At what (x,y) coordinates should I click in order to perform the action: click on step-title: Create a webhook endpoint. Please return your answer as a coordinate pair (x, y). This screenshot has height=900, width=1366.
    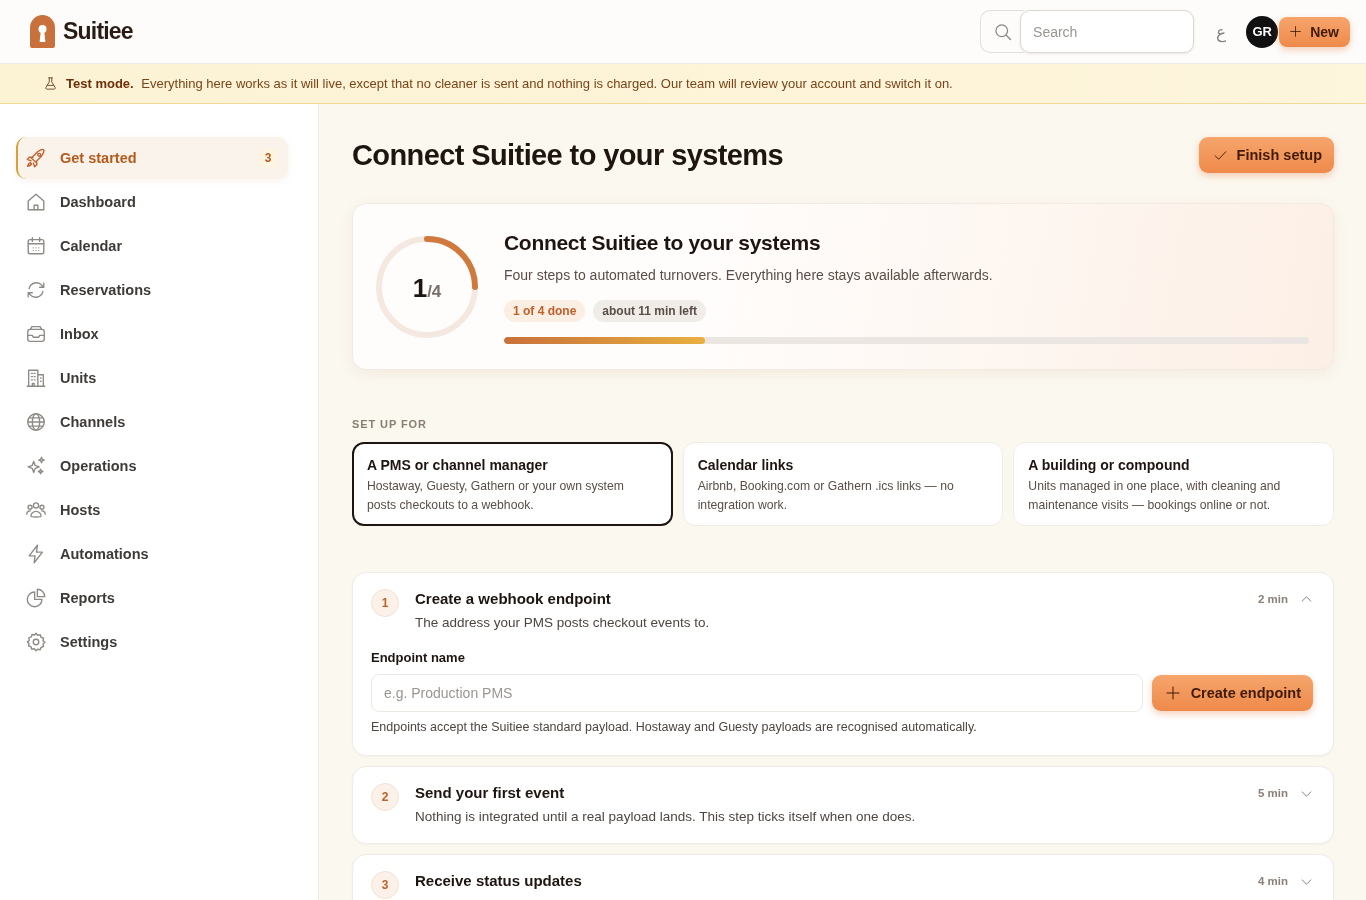
    Looking at the image, I should click on (836, 599).